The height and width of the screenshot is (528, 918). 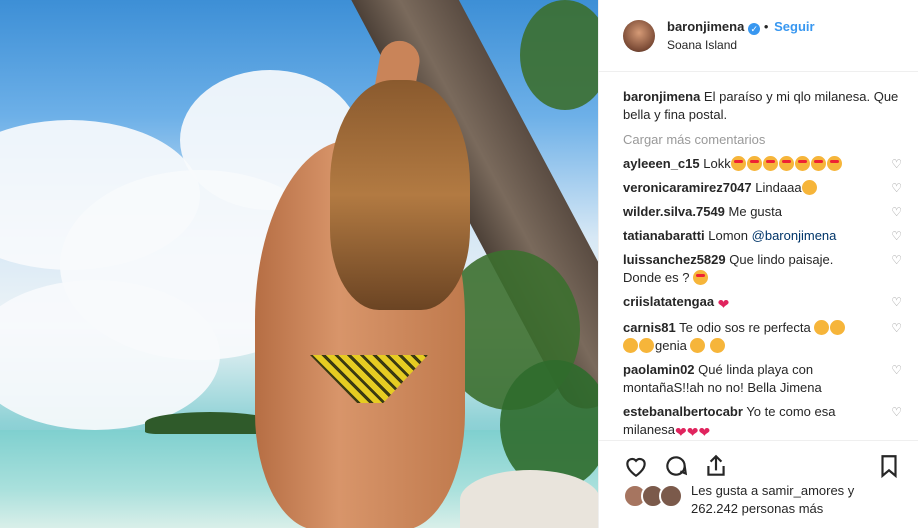 What do you see at coordinates (649, 327) in the screenshot?
I see `comment-username: carnis81` at bounding box center [649, 327].